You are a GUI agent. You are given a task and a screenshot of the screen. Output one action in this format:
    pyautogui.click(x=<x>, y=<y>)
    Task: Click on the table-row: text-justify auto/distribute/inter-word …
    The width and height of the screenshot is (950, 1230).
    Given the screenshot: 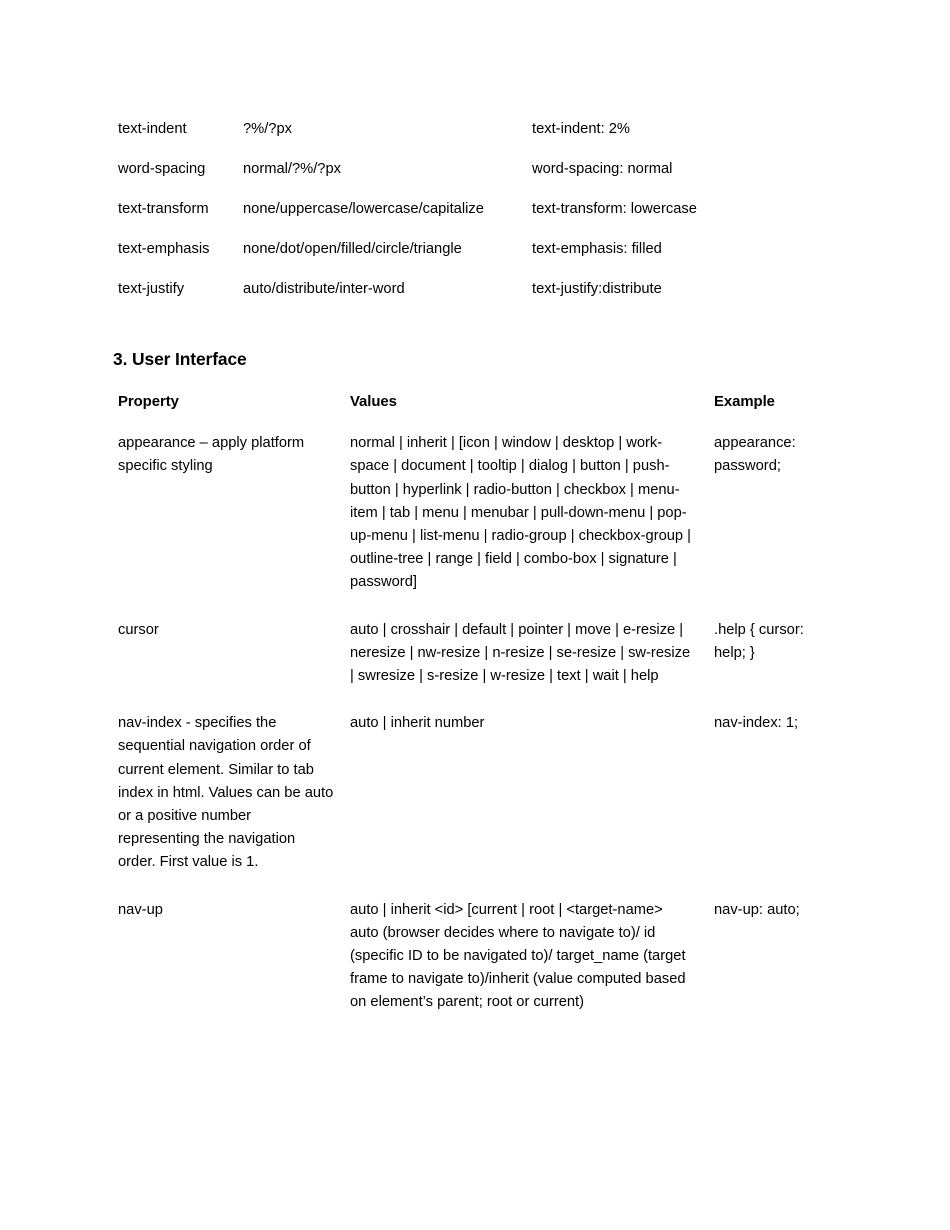 What is the action you would take?
    pyautogui.click(x=468, y=289)
    